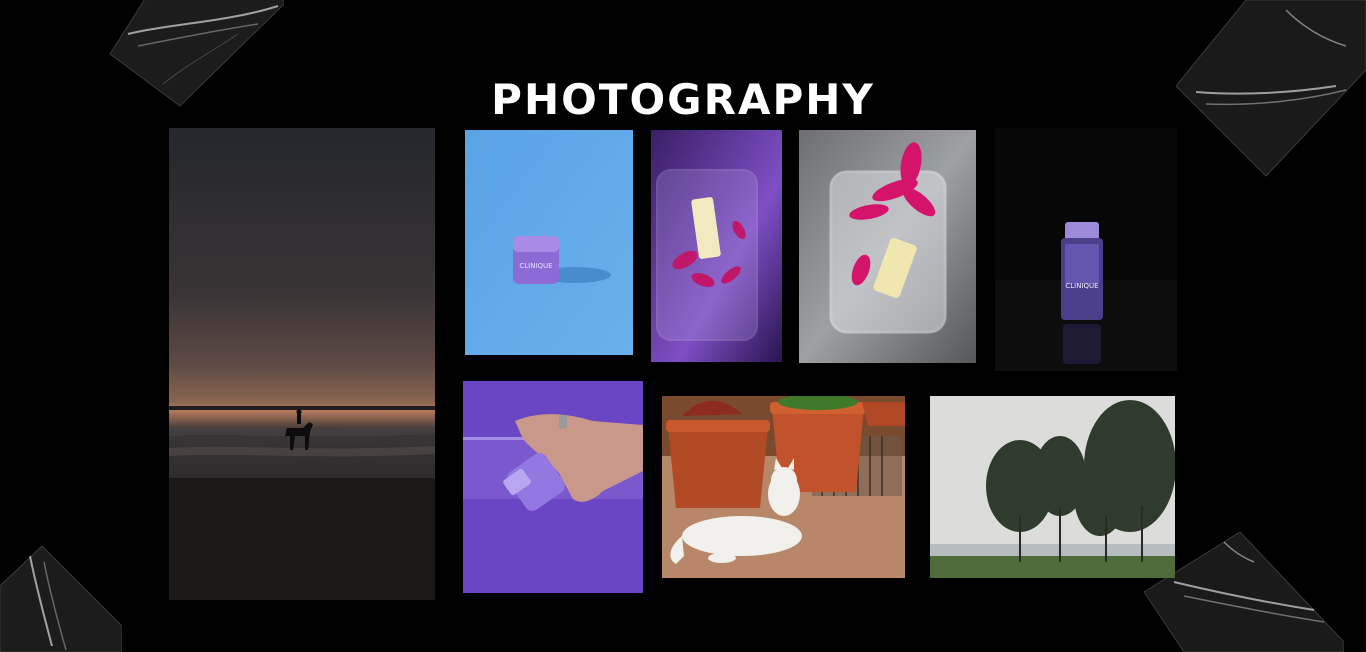 This screenshot has width=1366, height=652. I want to click on bottle-label: CLINIQUE, so click(1081, 286).